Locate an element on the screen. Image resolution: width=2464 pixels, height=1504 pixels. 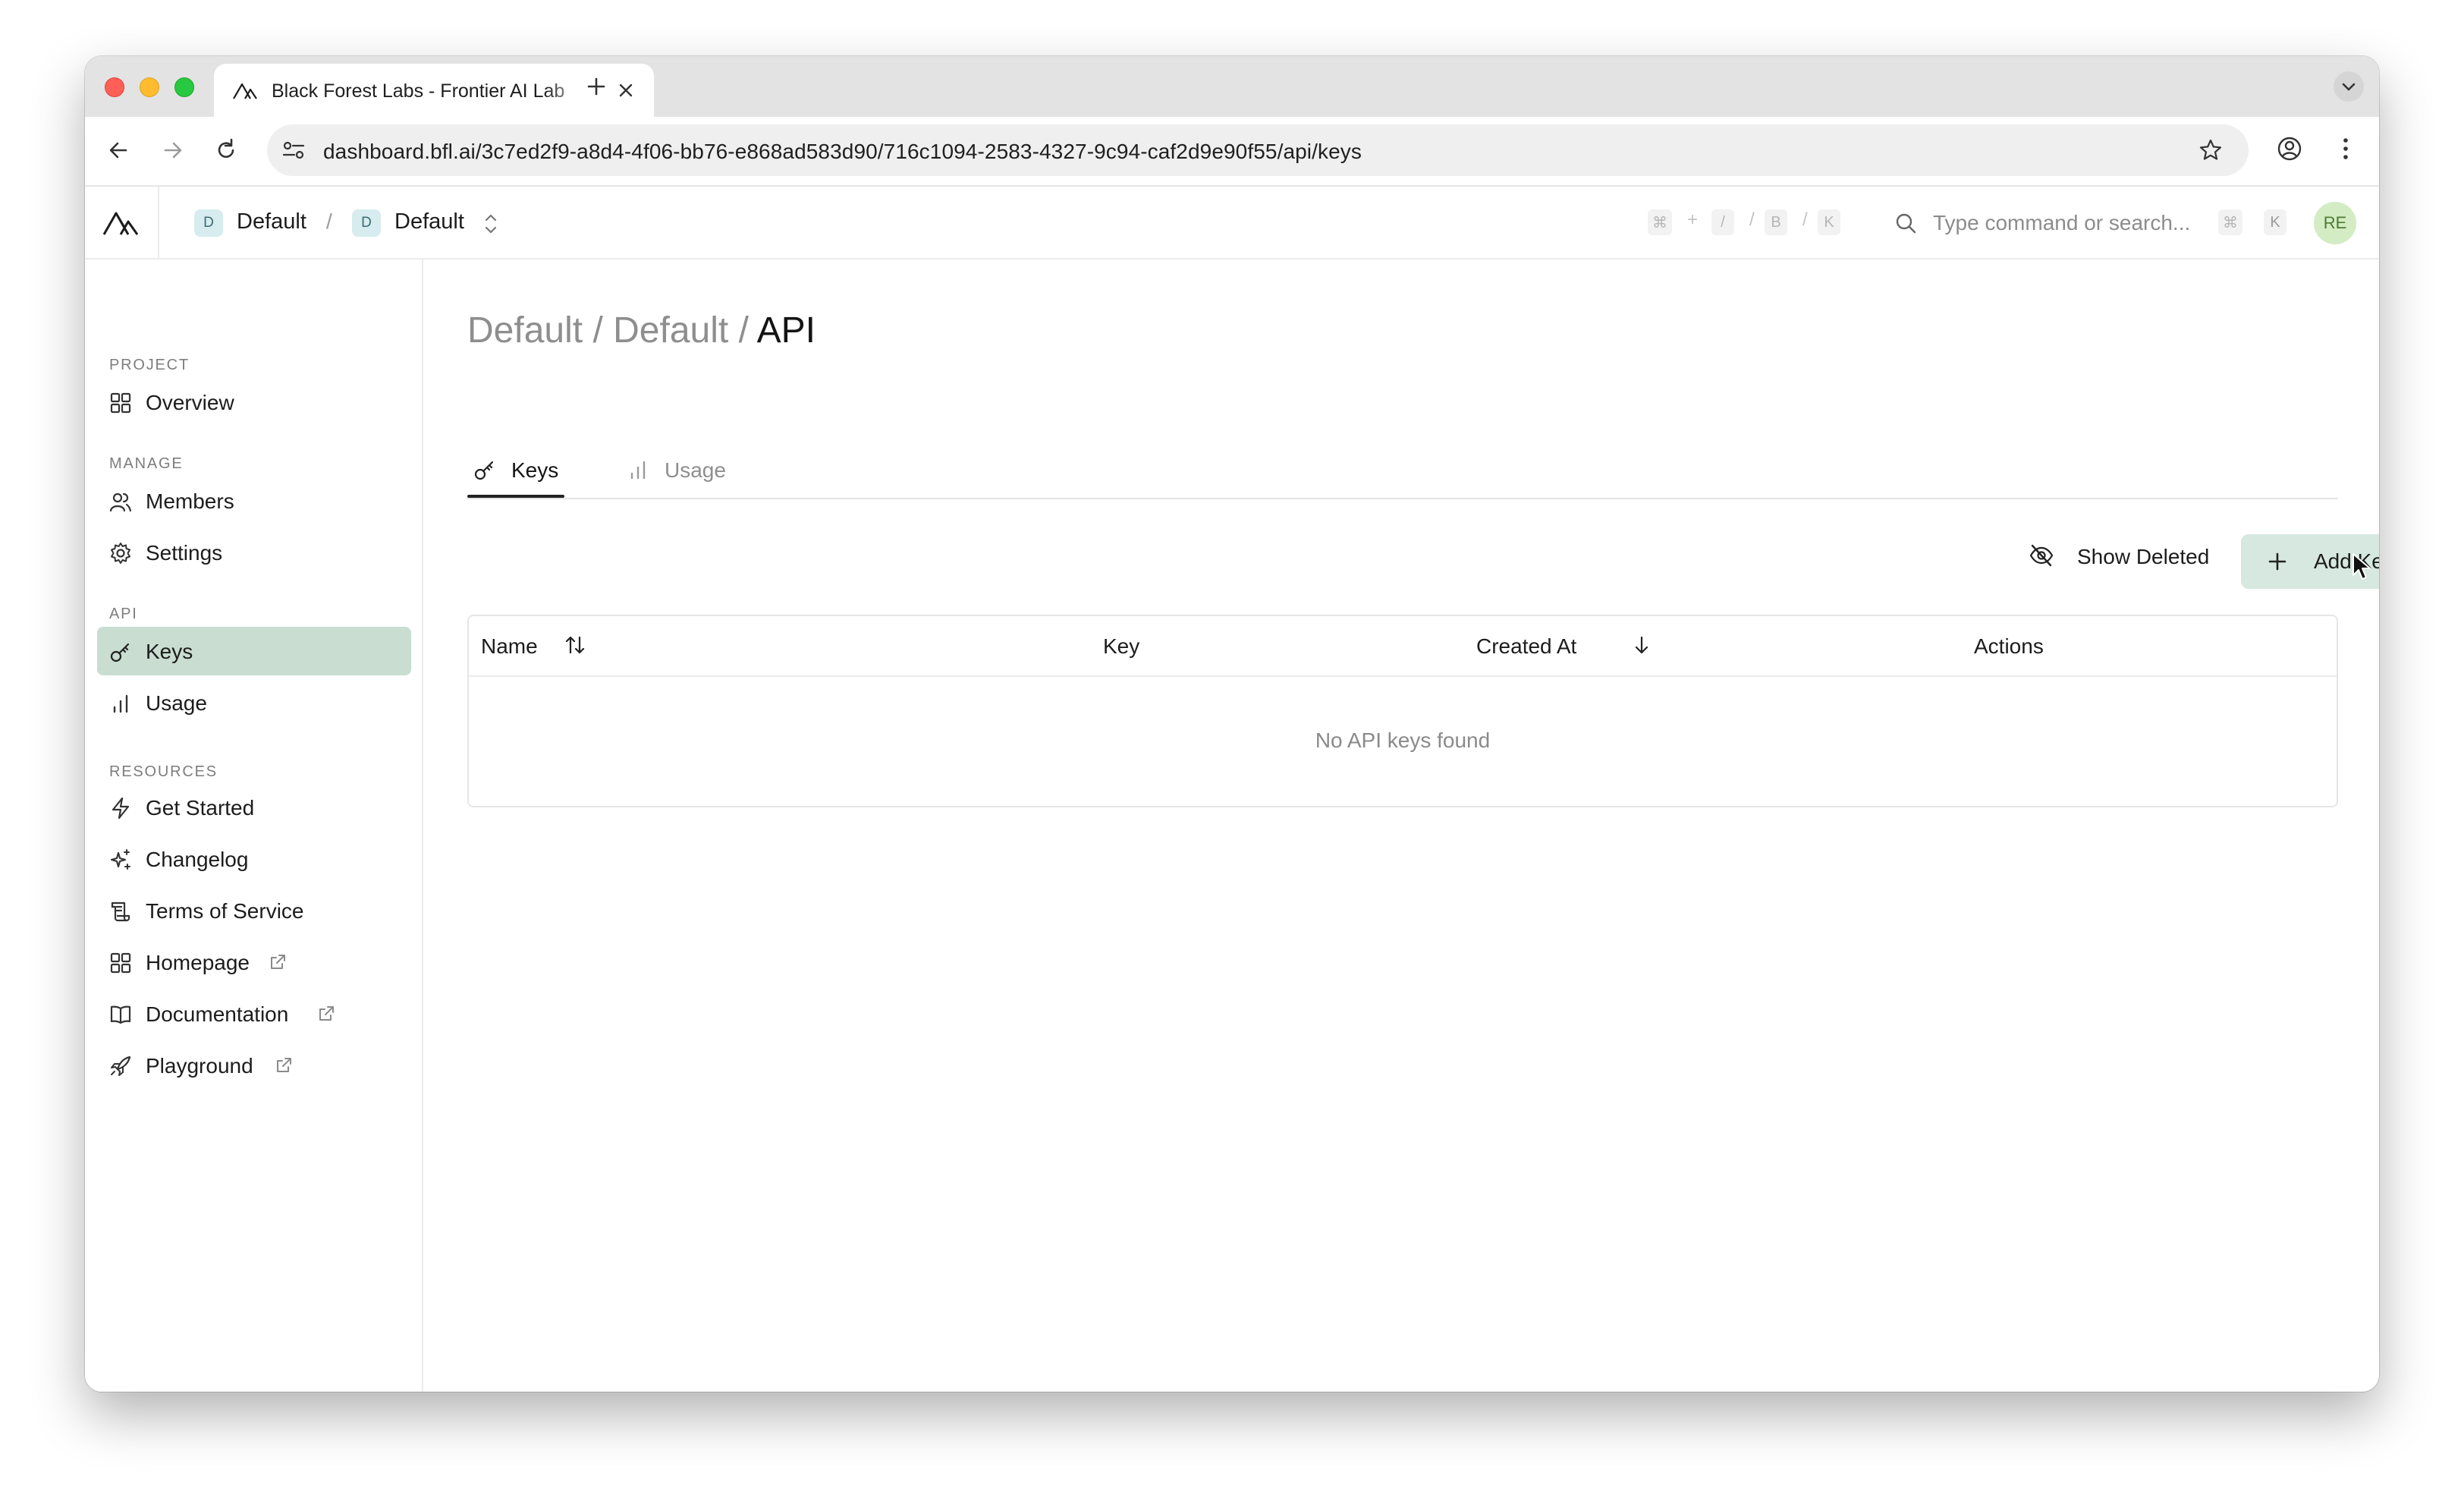
sidebar-item-overview: Overview is located at coordinates (254, 402).